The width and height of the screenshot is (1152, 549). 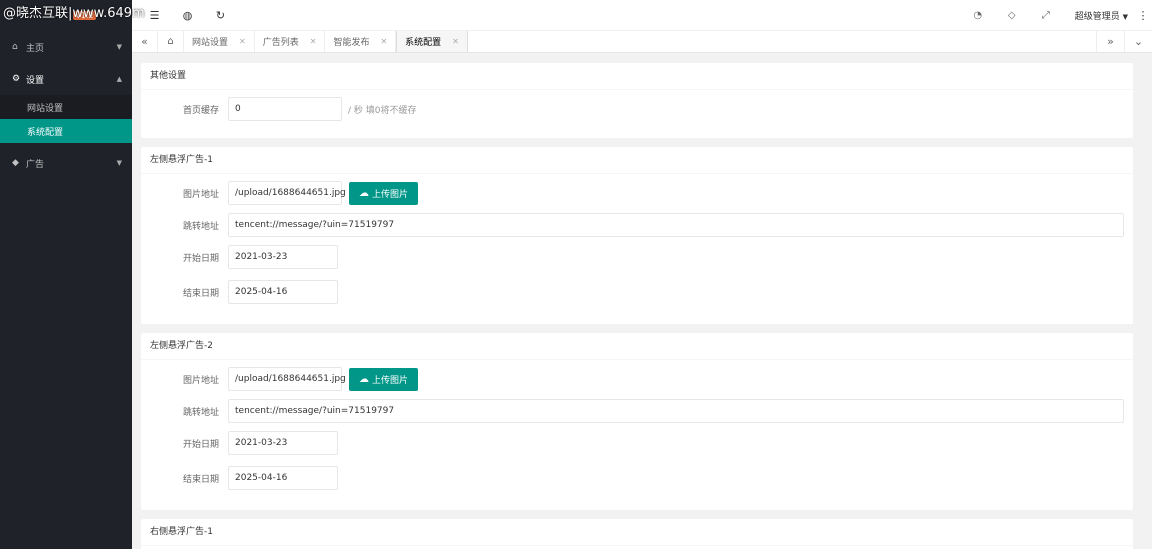 I want to click on card-title: 其他设置, so click(x=637, y=76).